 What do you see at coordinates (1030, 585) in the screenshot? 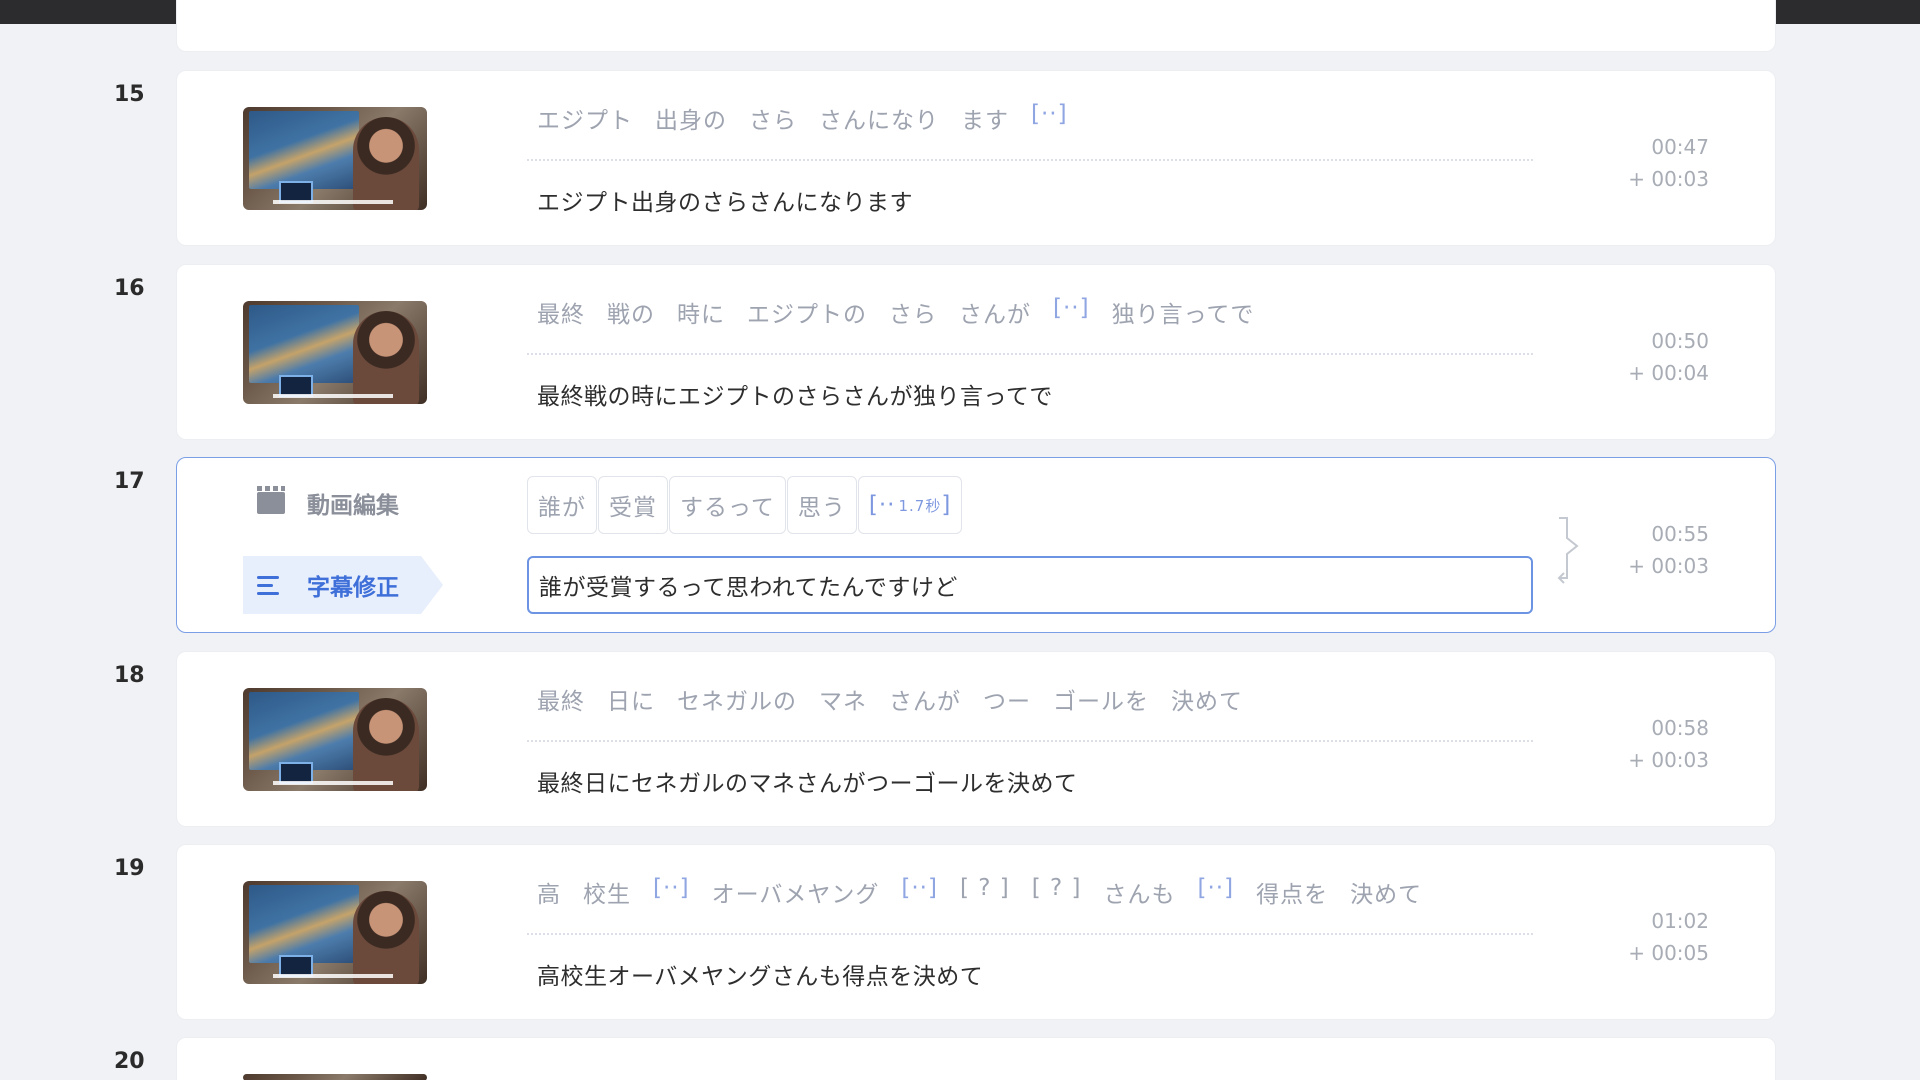
I see `subtitle-edit-input: 誰が受賞するって思われてたんですけど` at bounding box center [1030, 585].